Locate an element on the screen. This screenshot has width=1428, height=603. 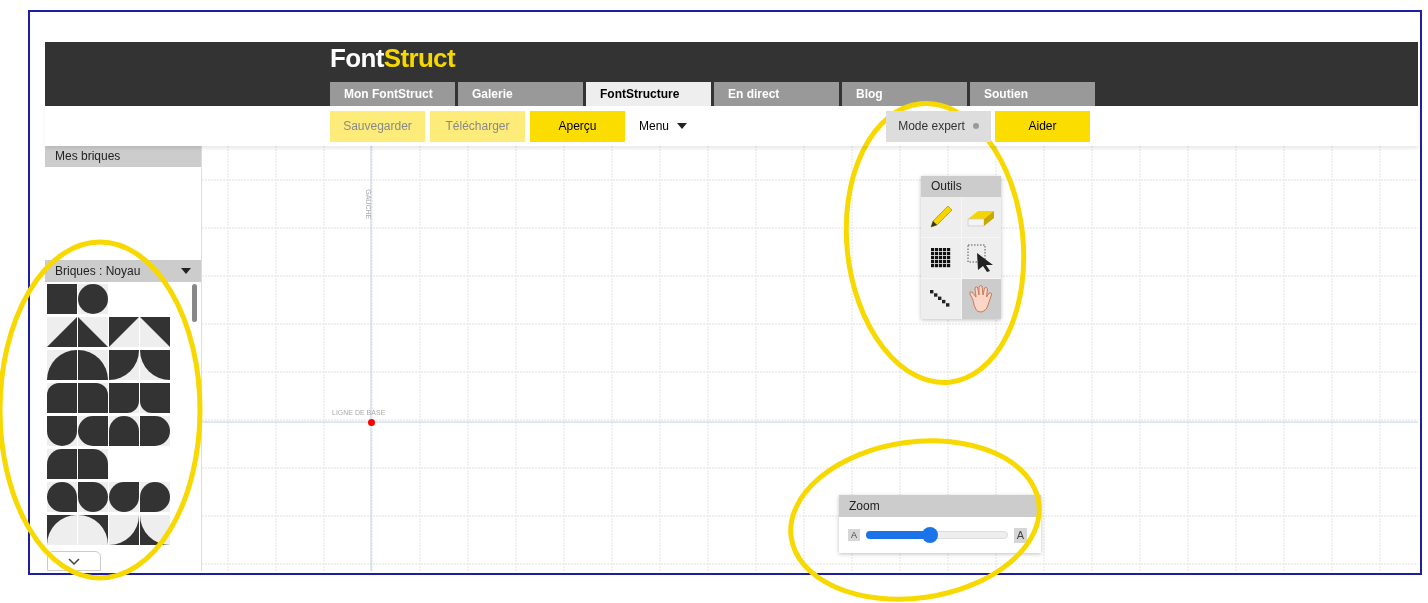
menu-dropdown: Menu is located at coordinates (663, 126).